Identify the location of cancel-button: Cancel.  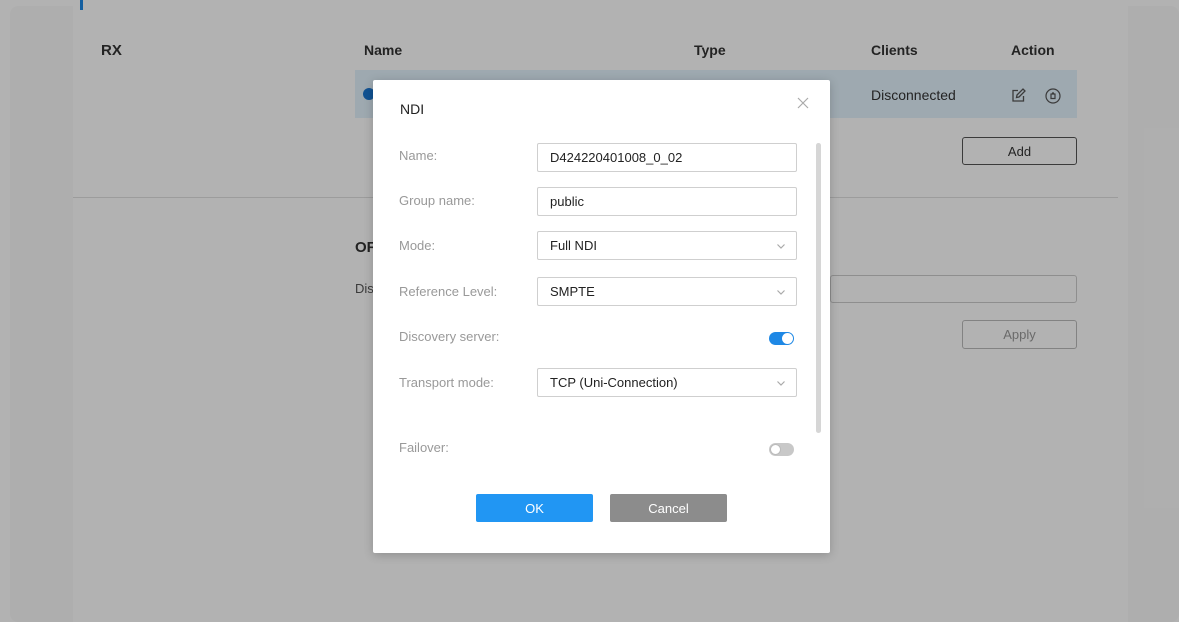
(668, 508).